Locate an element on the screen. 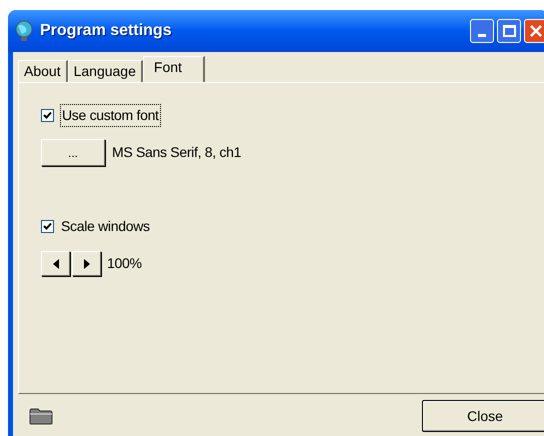 The width and height of the screenshot is (544, 436). window-title: Program settings is located at coordinates (106, 31).